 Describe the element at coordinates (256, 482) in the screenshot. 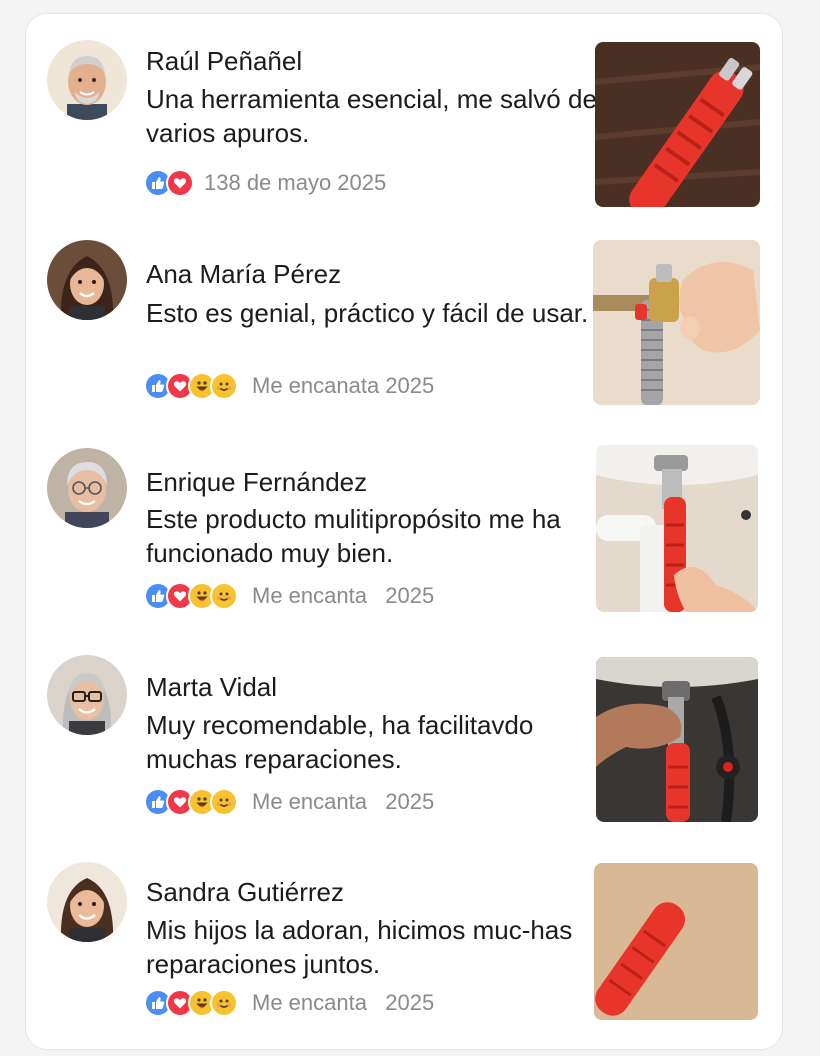

I see `reviewer-name: Enrique Fernández` at that location.